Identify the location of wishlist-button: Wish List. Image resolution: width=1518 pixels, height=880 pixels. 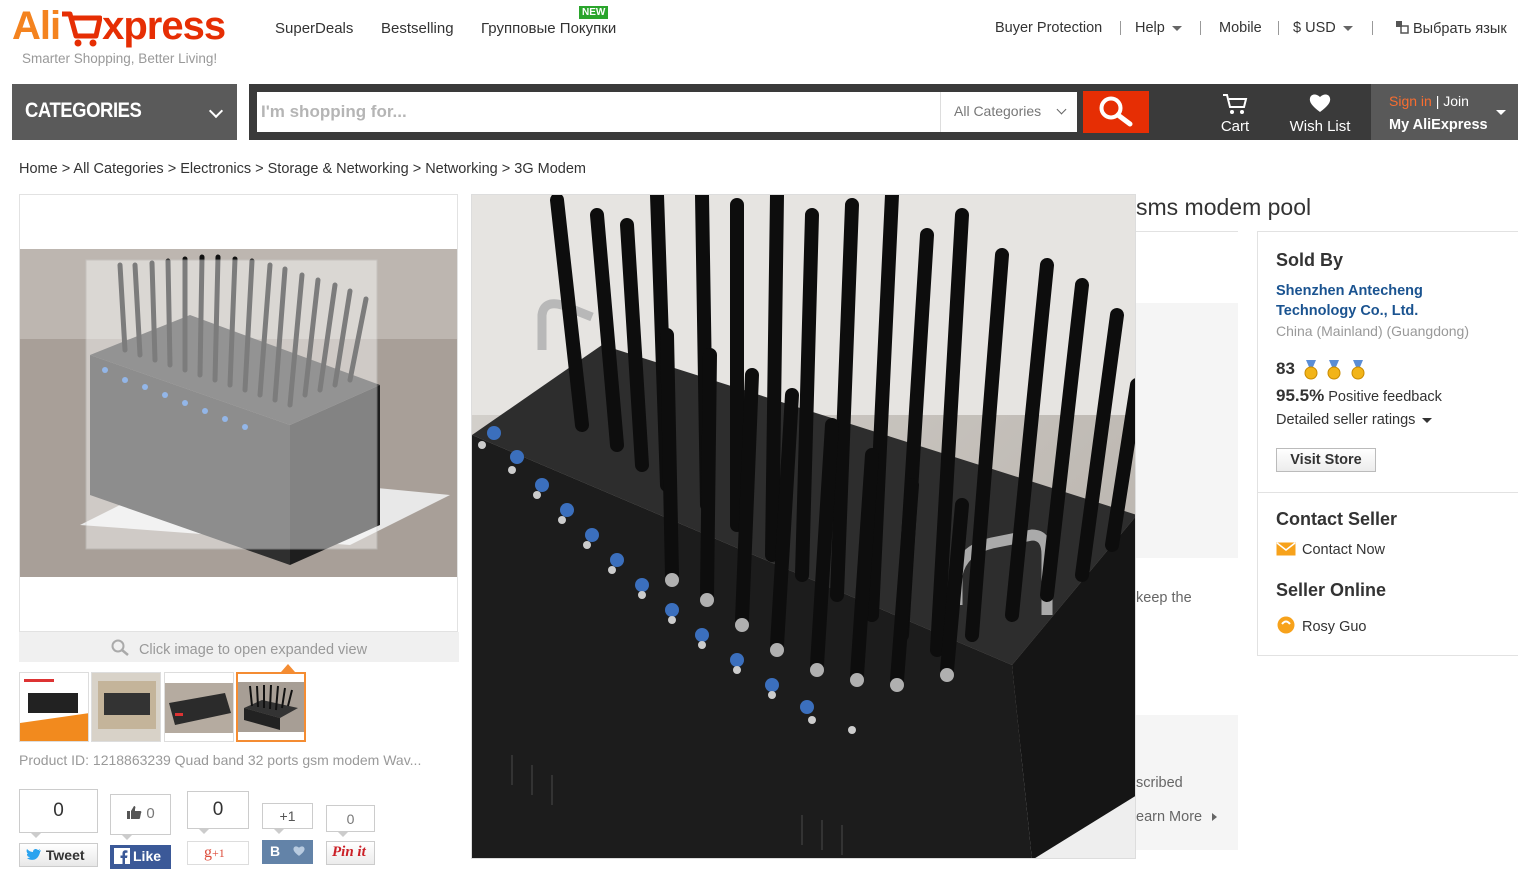
(1320, 112).